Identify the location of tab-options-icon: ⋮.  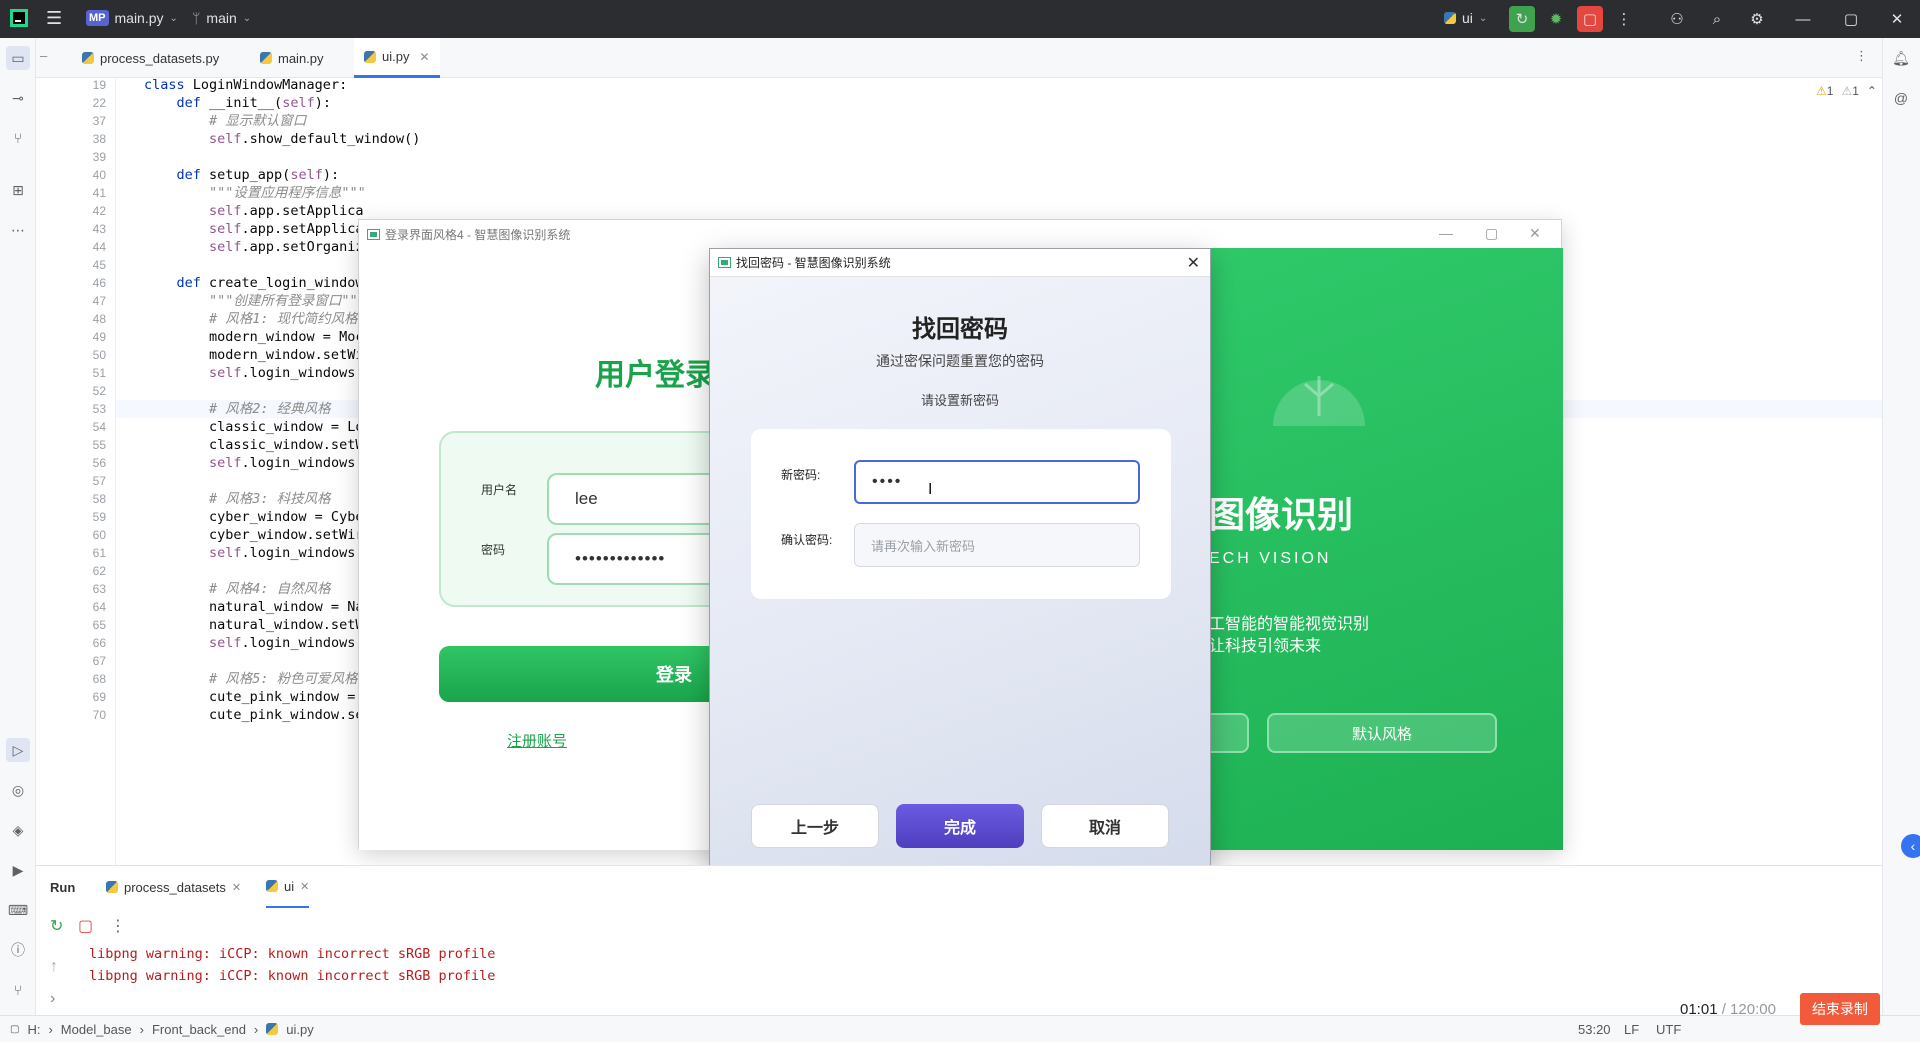
(1861, 56).